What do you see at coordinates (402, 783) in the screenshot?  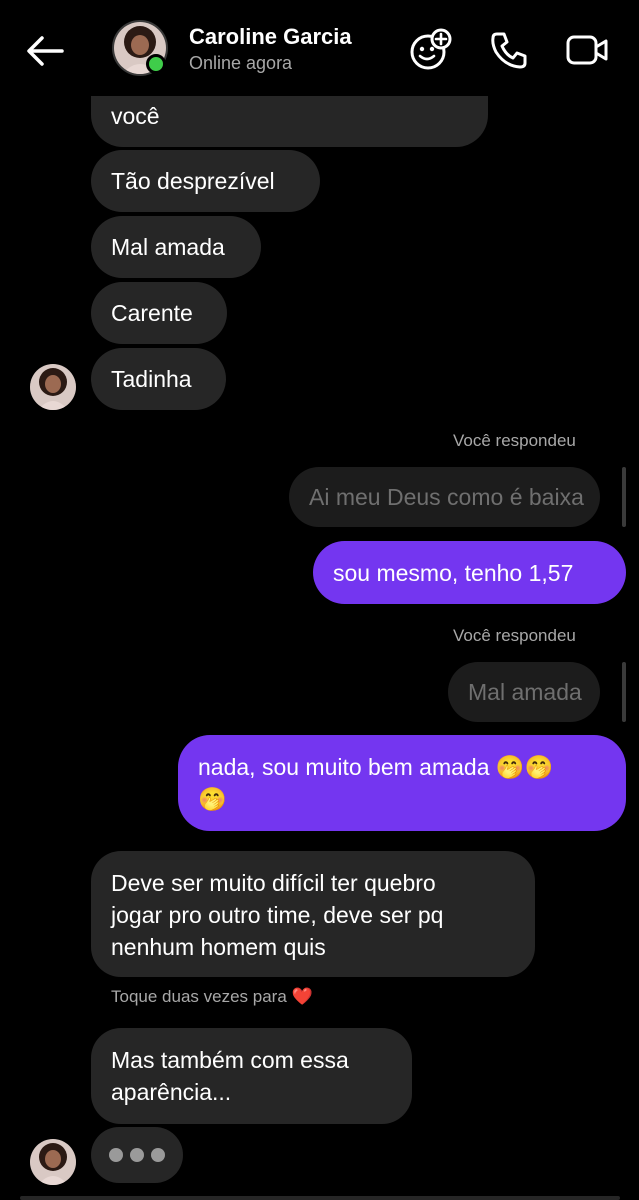 I see `message-bubble-outgoing: nada, sou muito bem amada 🤭🤭 🤭` at bounding box center [402, 783].